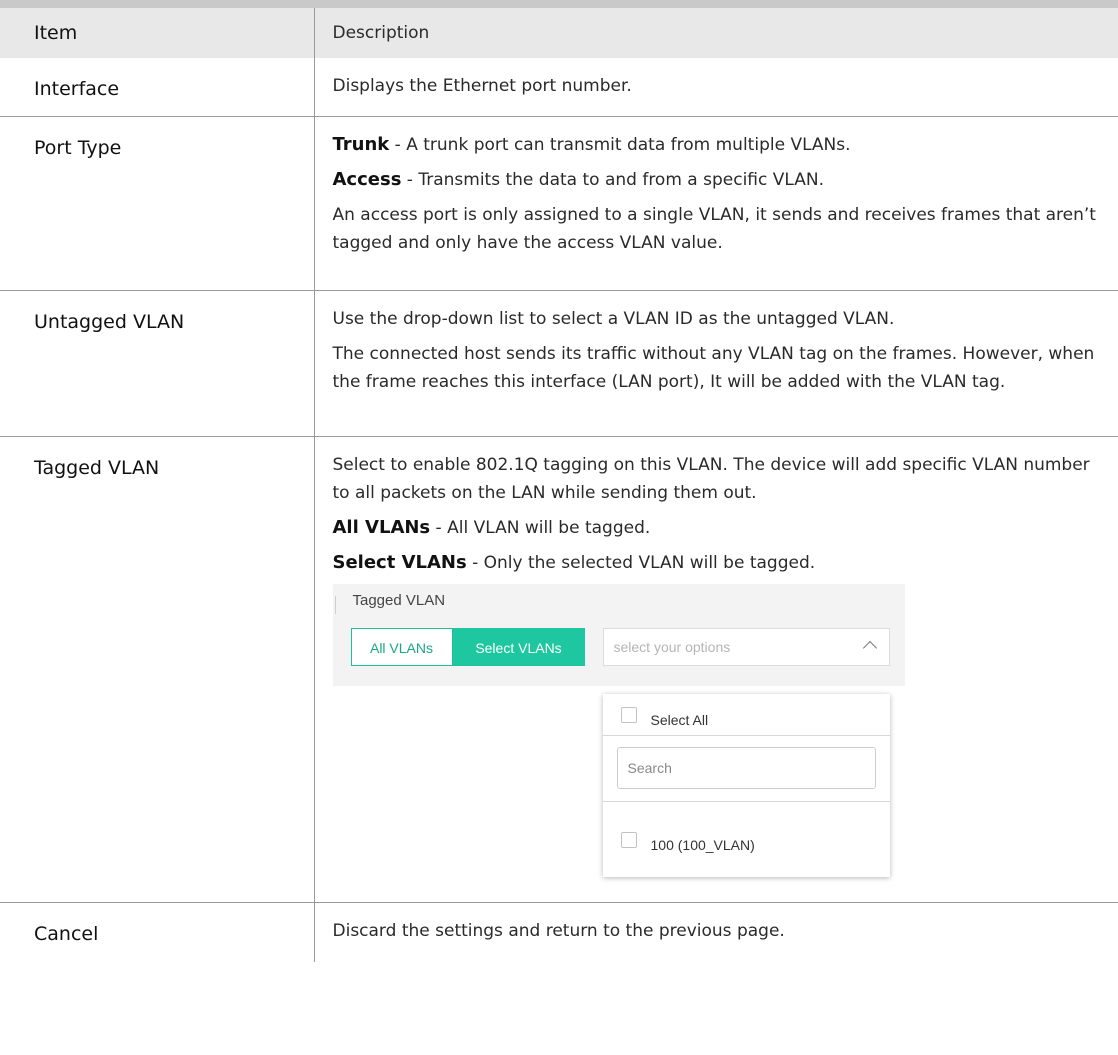 The width and height of the screenshot is (1118, 1055). What do you see at coordinates (746, 767) in the screenshot?
I see `search-input: Search` at bounding box center [746, 767].